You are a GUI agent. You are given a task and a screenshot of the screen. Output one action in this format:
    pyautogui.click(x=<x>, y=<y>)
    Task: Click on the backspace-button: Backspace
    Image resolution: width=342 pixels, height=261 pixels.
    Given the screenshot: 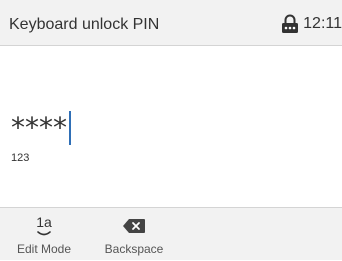 What is the action you would take?
    pyautogui.click(x=134, y=234)
    